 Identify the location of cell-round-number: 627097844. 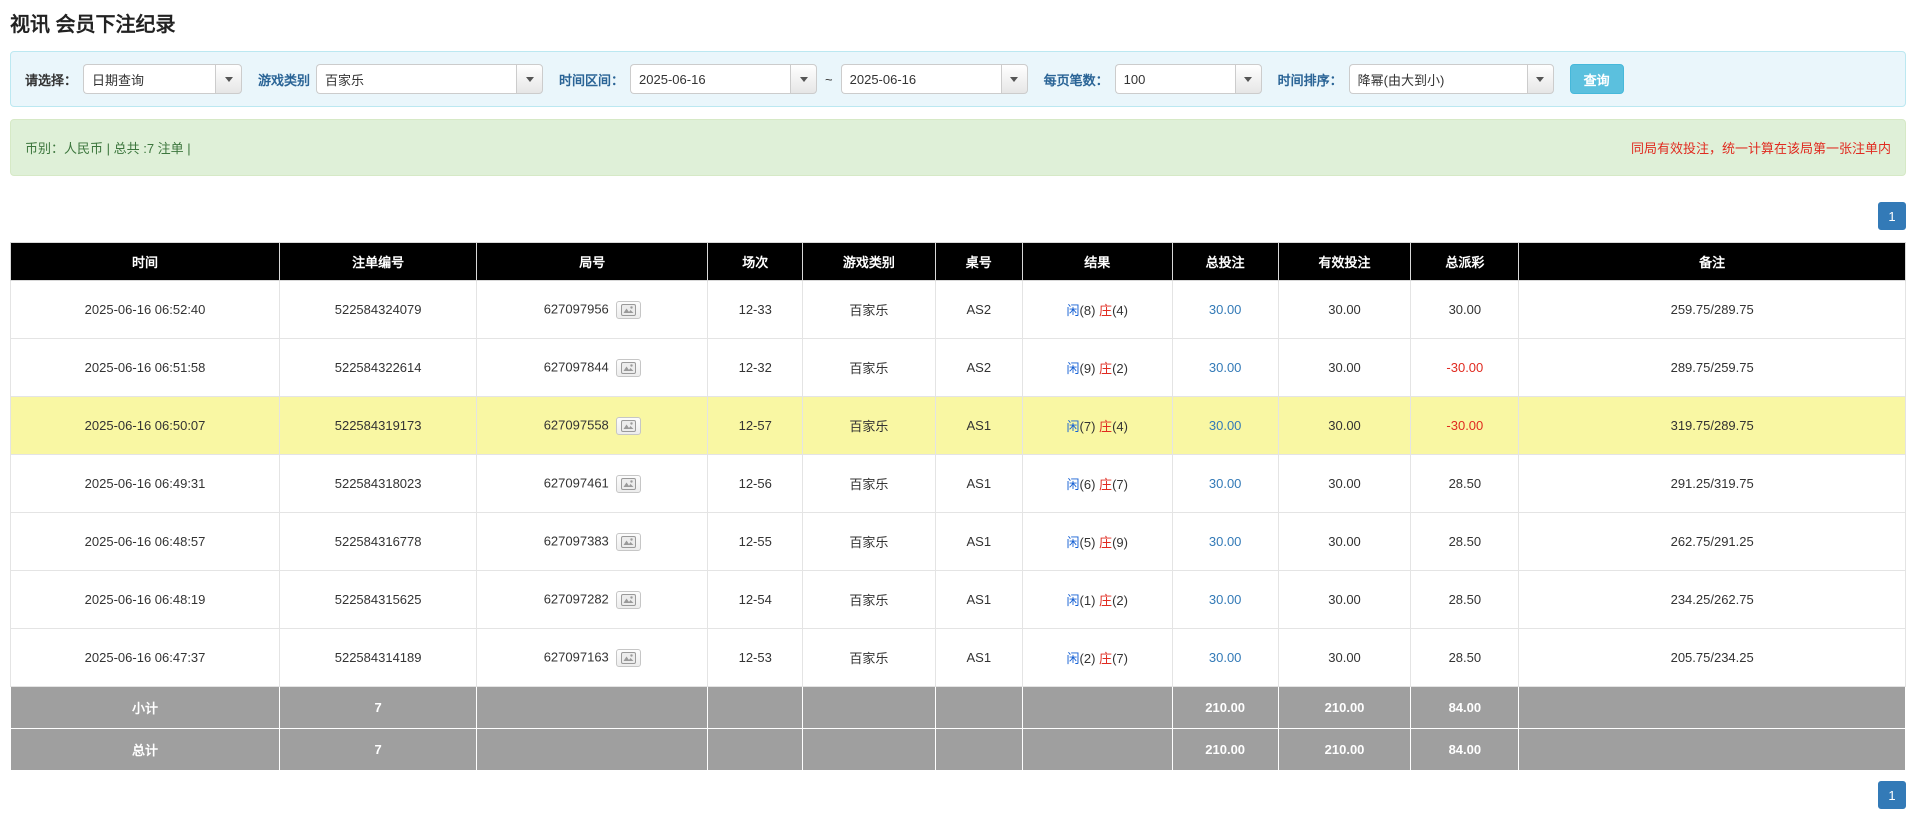
(592, 367).